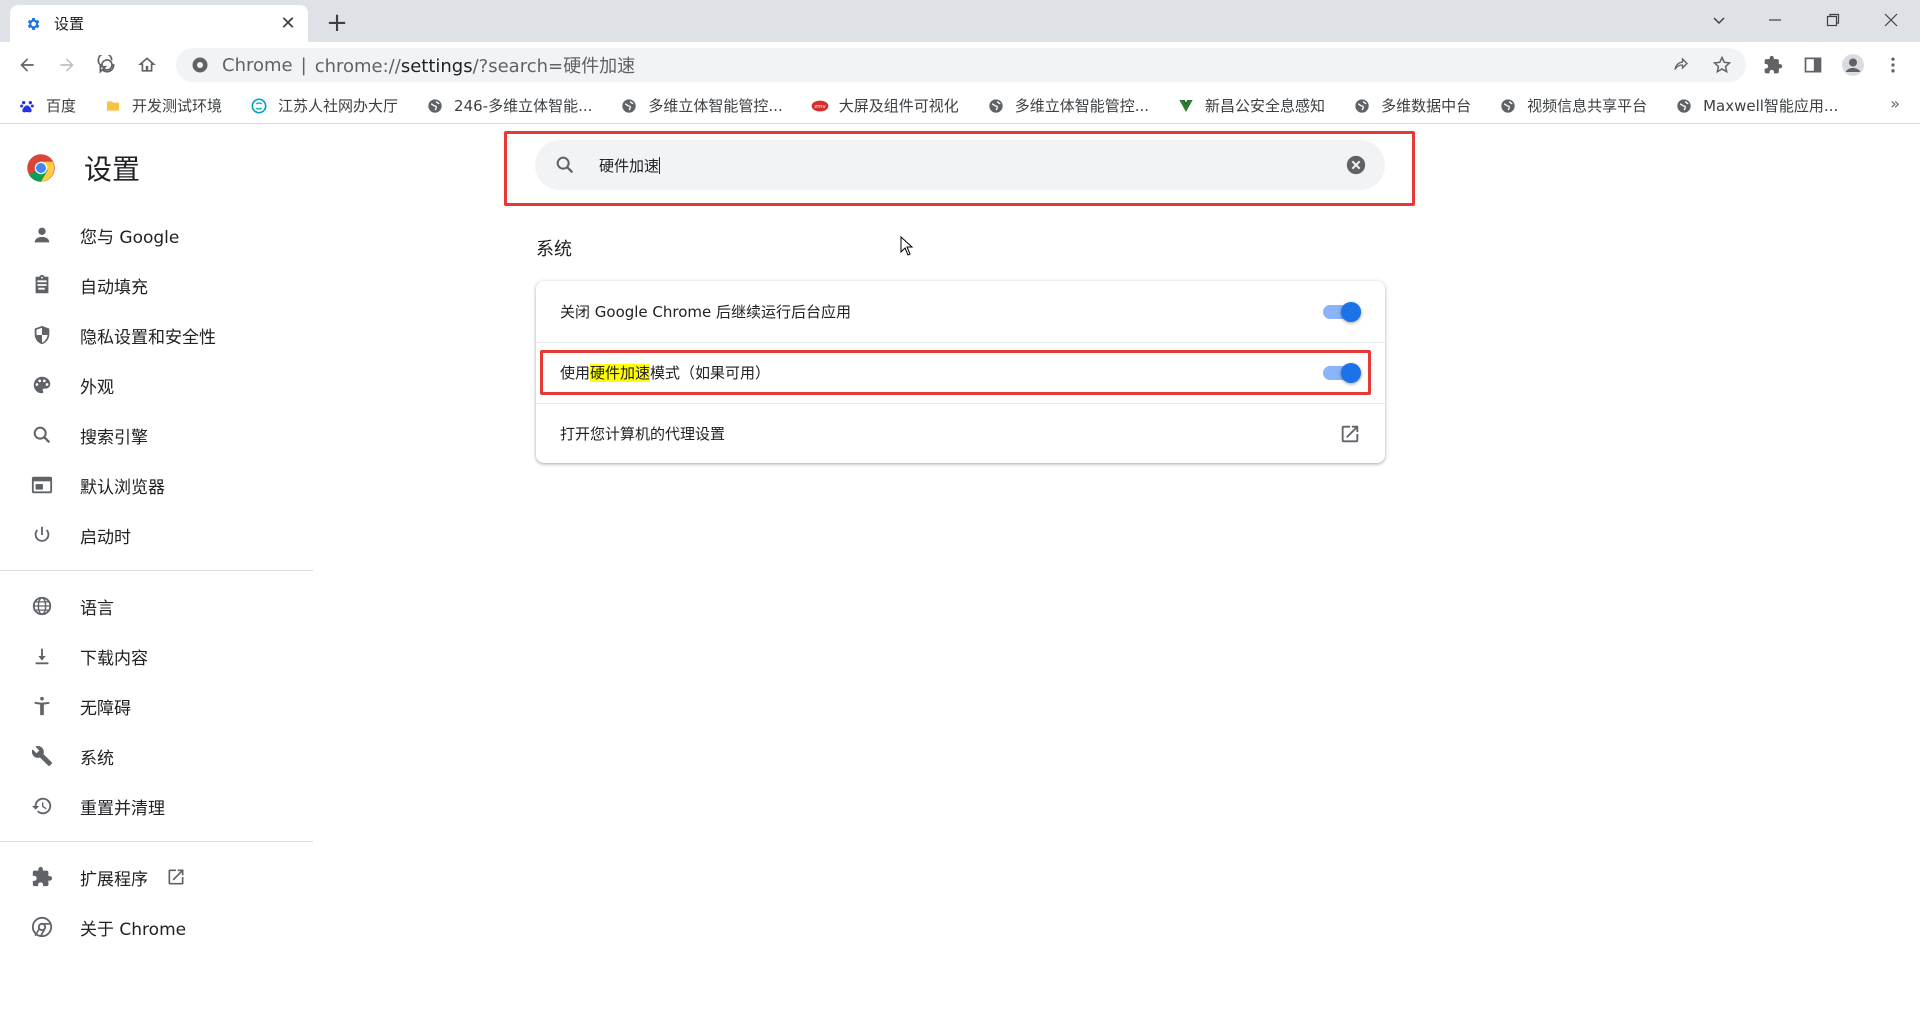 The height and width of the screenshot is (1020, 1920). Describe the element at coordinates (114, 437) in the screenshot. I see `sidebar-item-label: 搜索引擎` at that location.